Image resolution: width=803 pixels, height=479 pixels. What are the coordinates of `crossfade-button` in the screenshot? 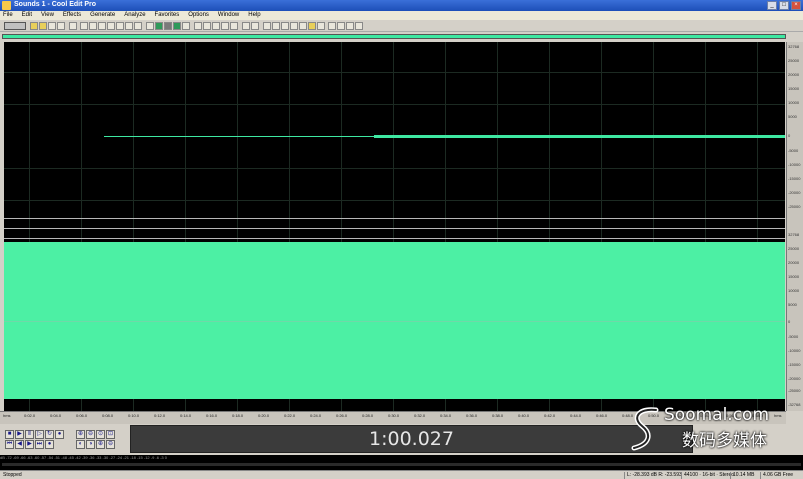 It's located at (341, 26).